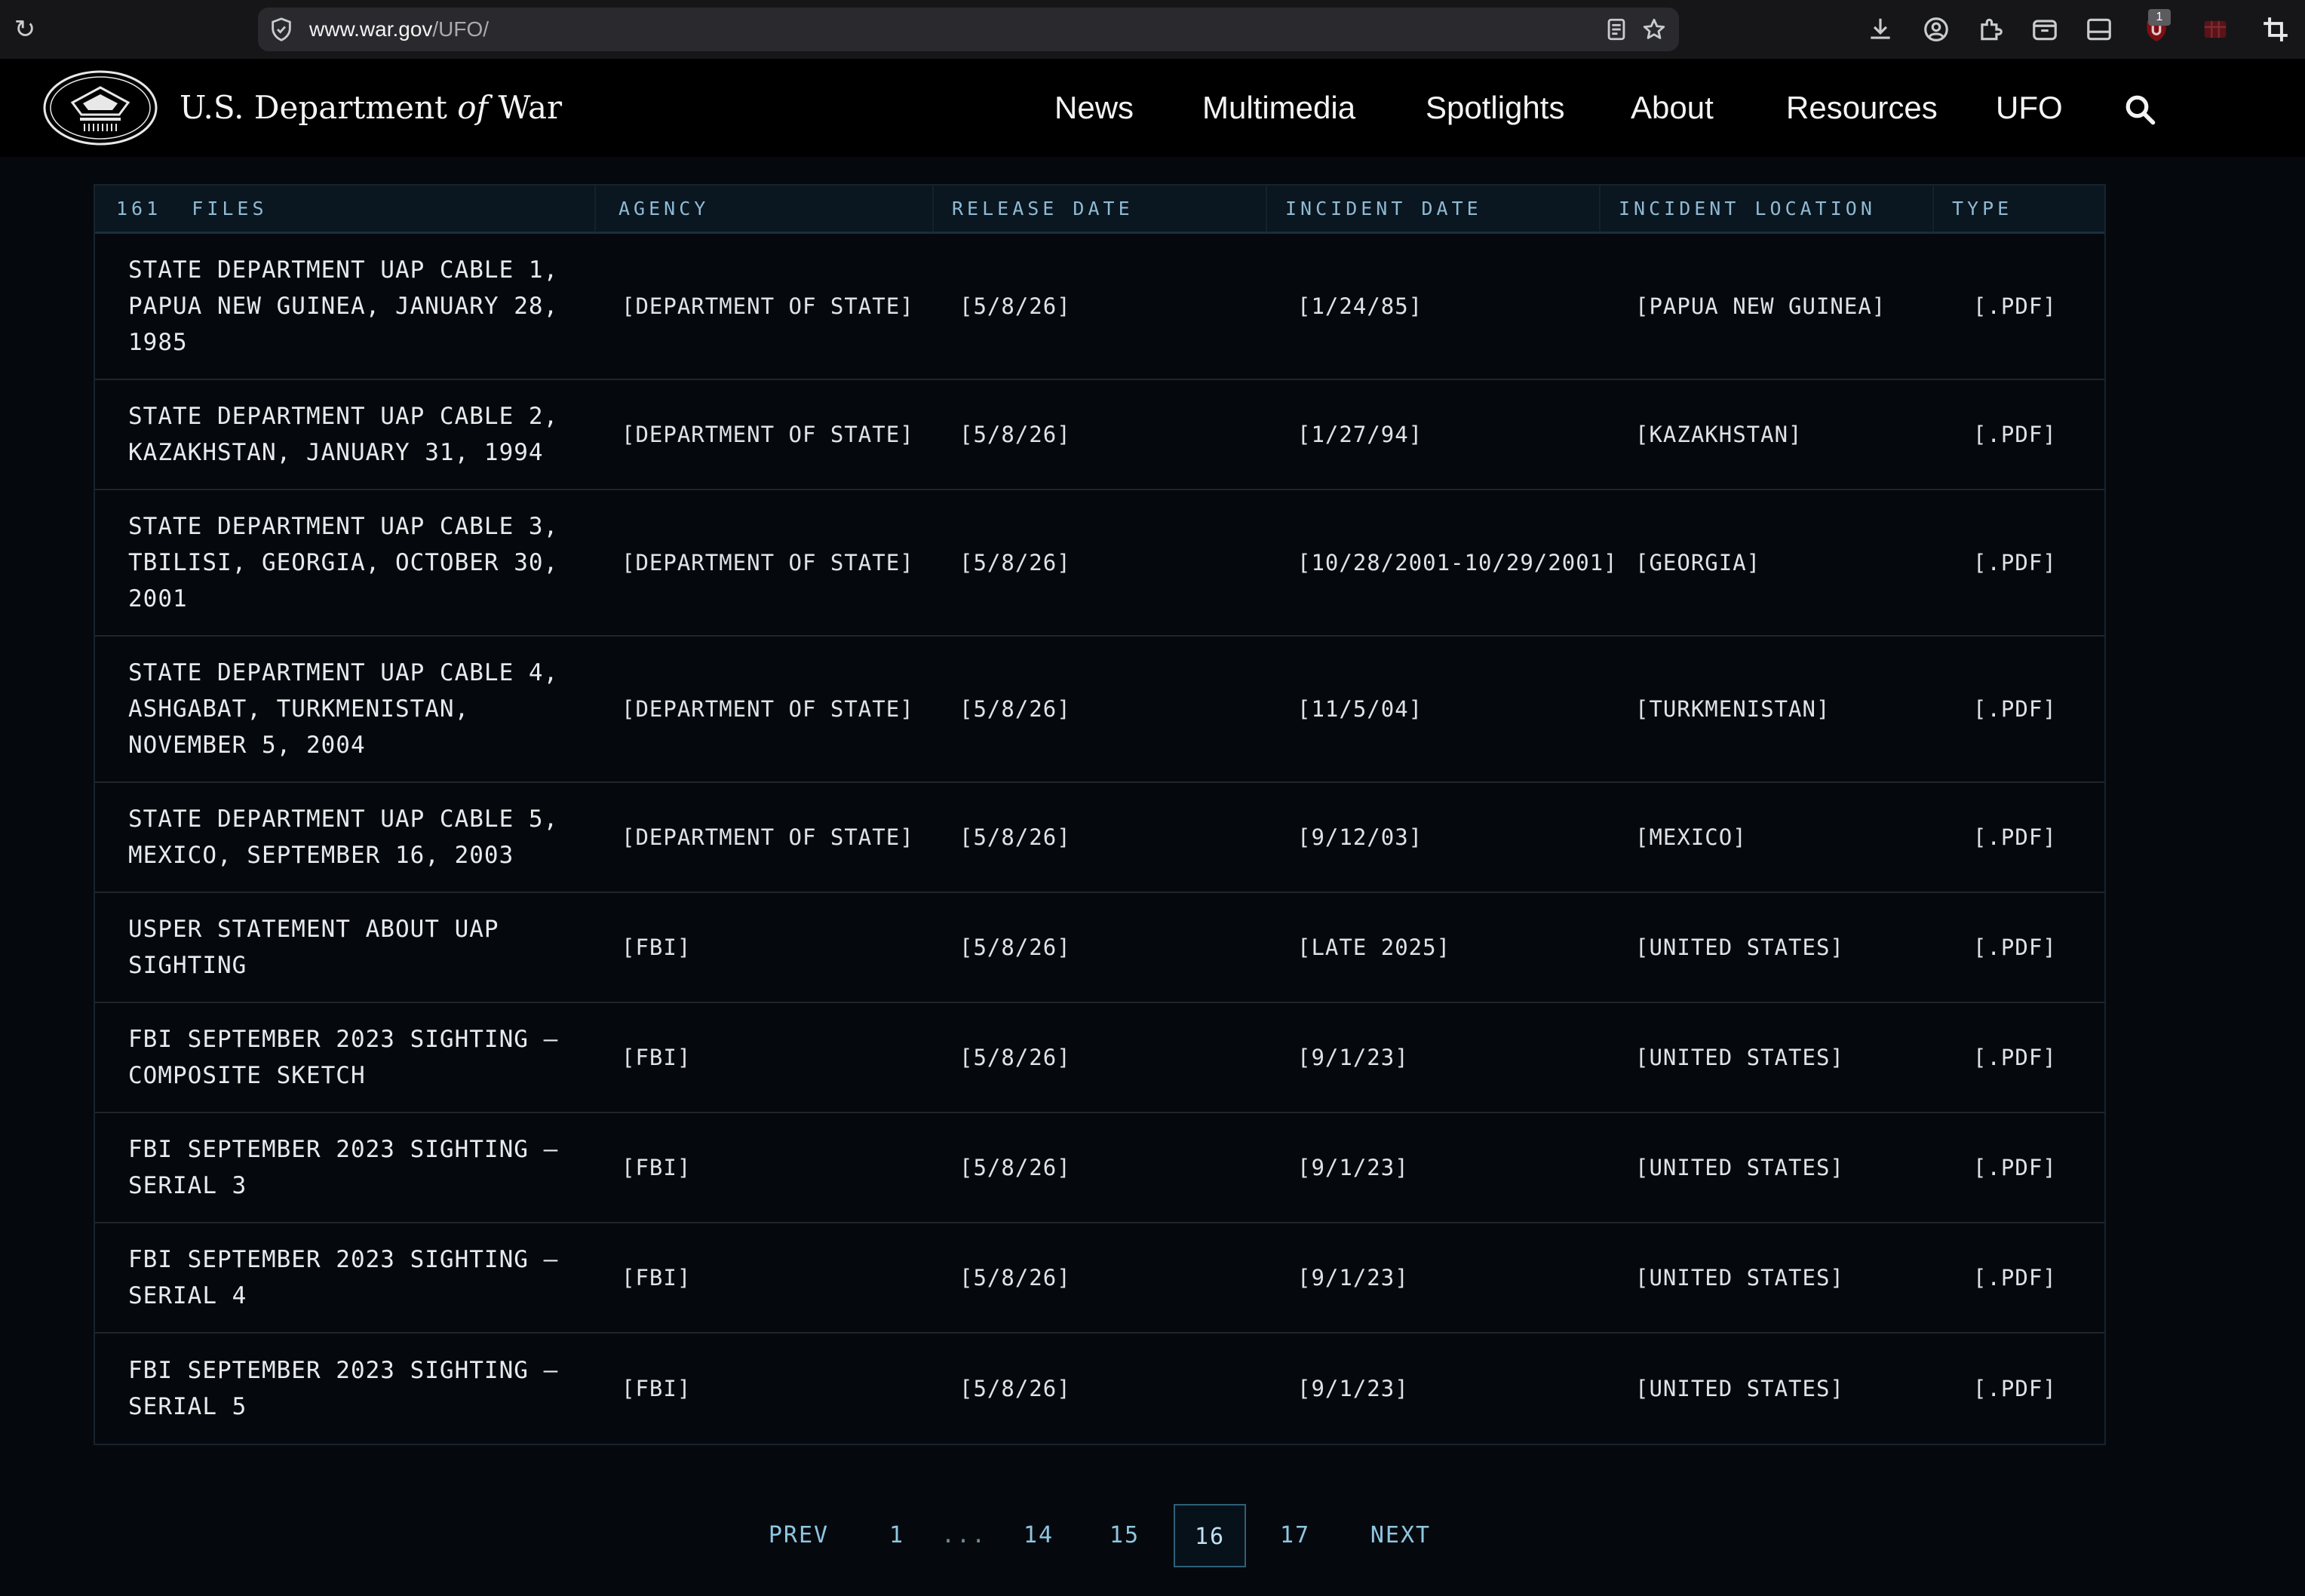 Image resolution: width=2305 pixels, height=1596 pixels. I want to click on column-header-incident-location: INCIDENT LOCATION, so click(1747, 209).